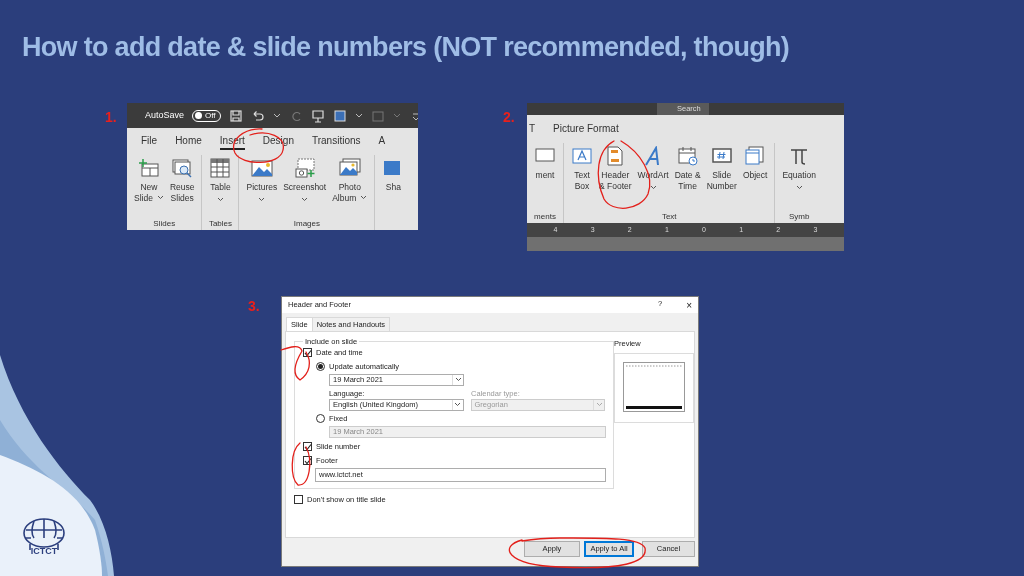 The image size is (1024, 576). What do you see at coordinates (755, 156) in the screenshot?
I see `window-icon` at bounding box center [755, 156].